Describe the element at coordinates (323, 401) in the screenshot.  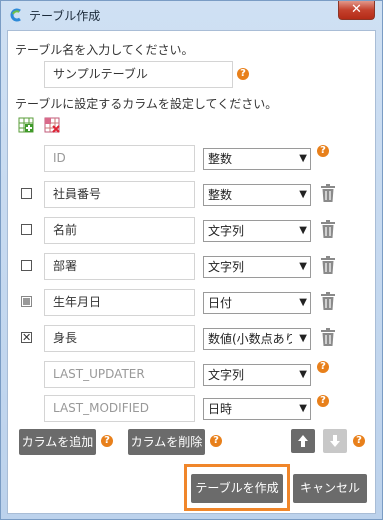
I see `last-modified-help-icon: ?` at that location.